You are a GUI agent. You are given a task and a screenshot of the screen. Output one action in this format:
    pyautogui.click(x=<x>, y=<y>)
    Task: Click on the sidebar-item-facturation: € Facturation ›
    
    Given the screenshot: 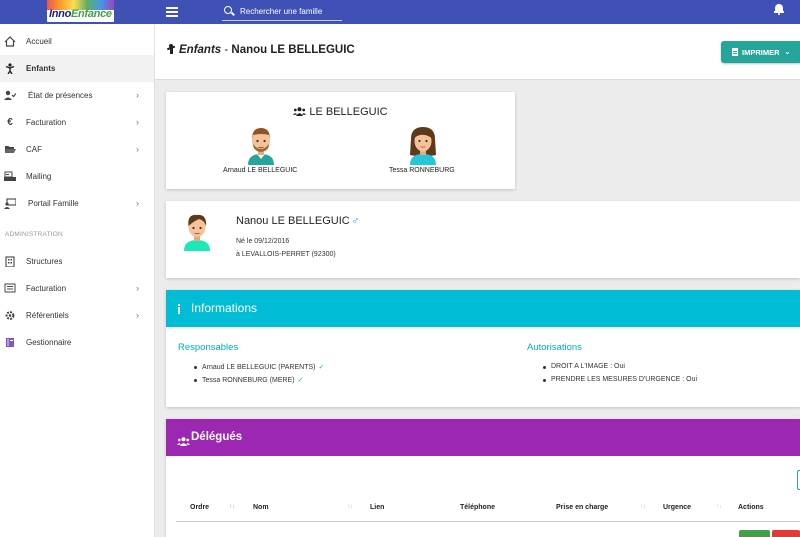 What is the action you would take?
    pyautogui.click(x=77, y=122)
    